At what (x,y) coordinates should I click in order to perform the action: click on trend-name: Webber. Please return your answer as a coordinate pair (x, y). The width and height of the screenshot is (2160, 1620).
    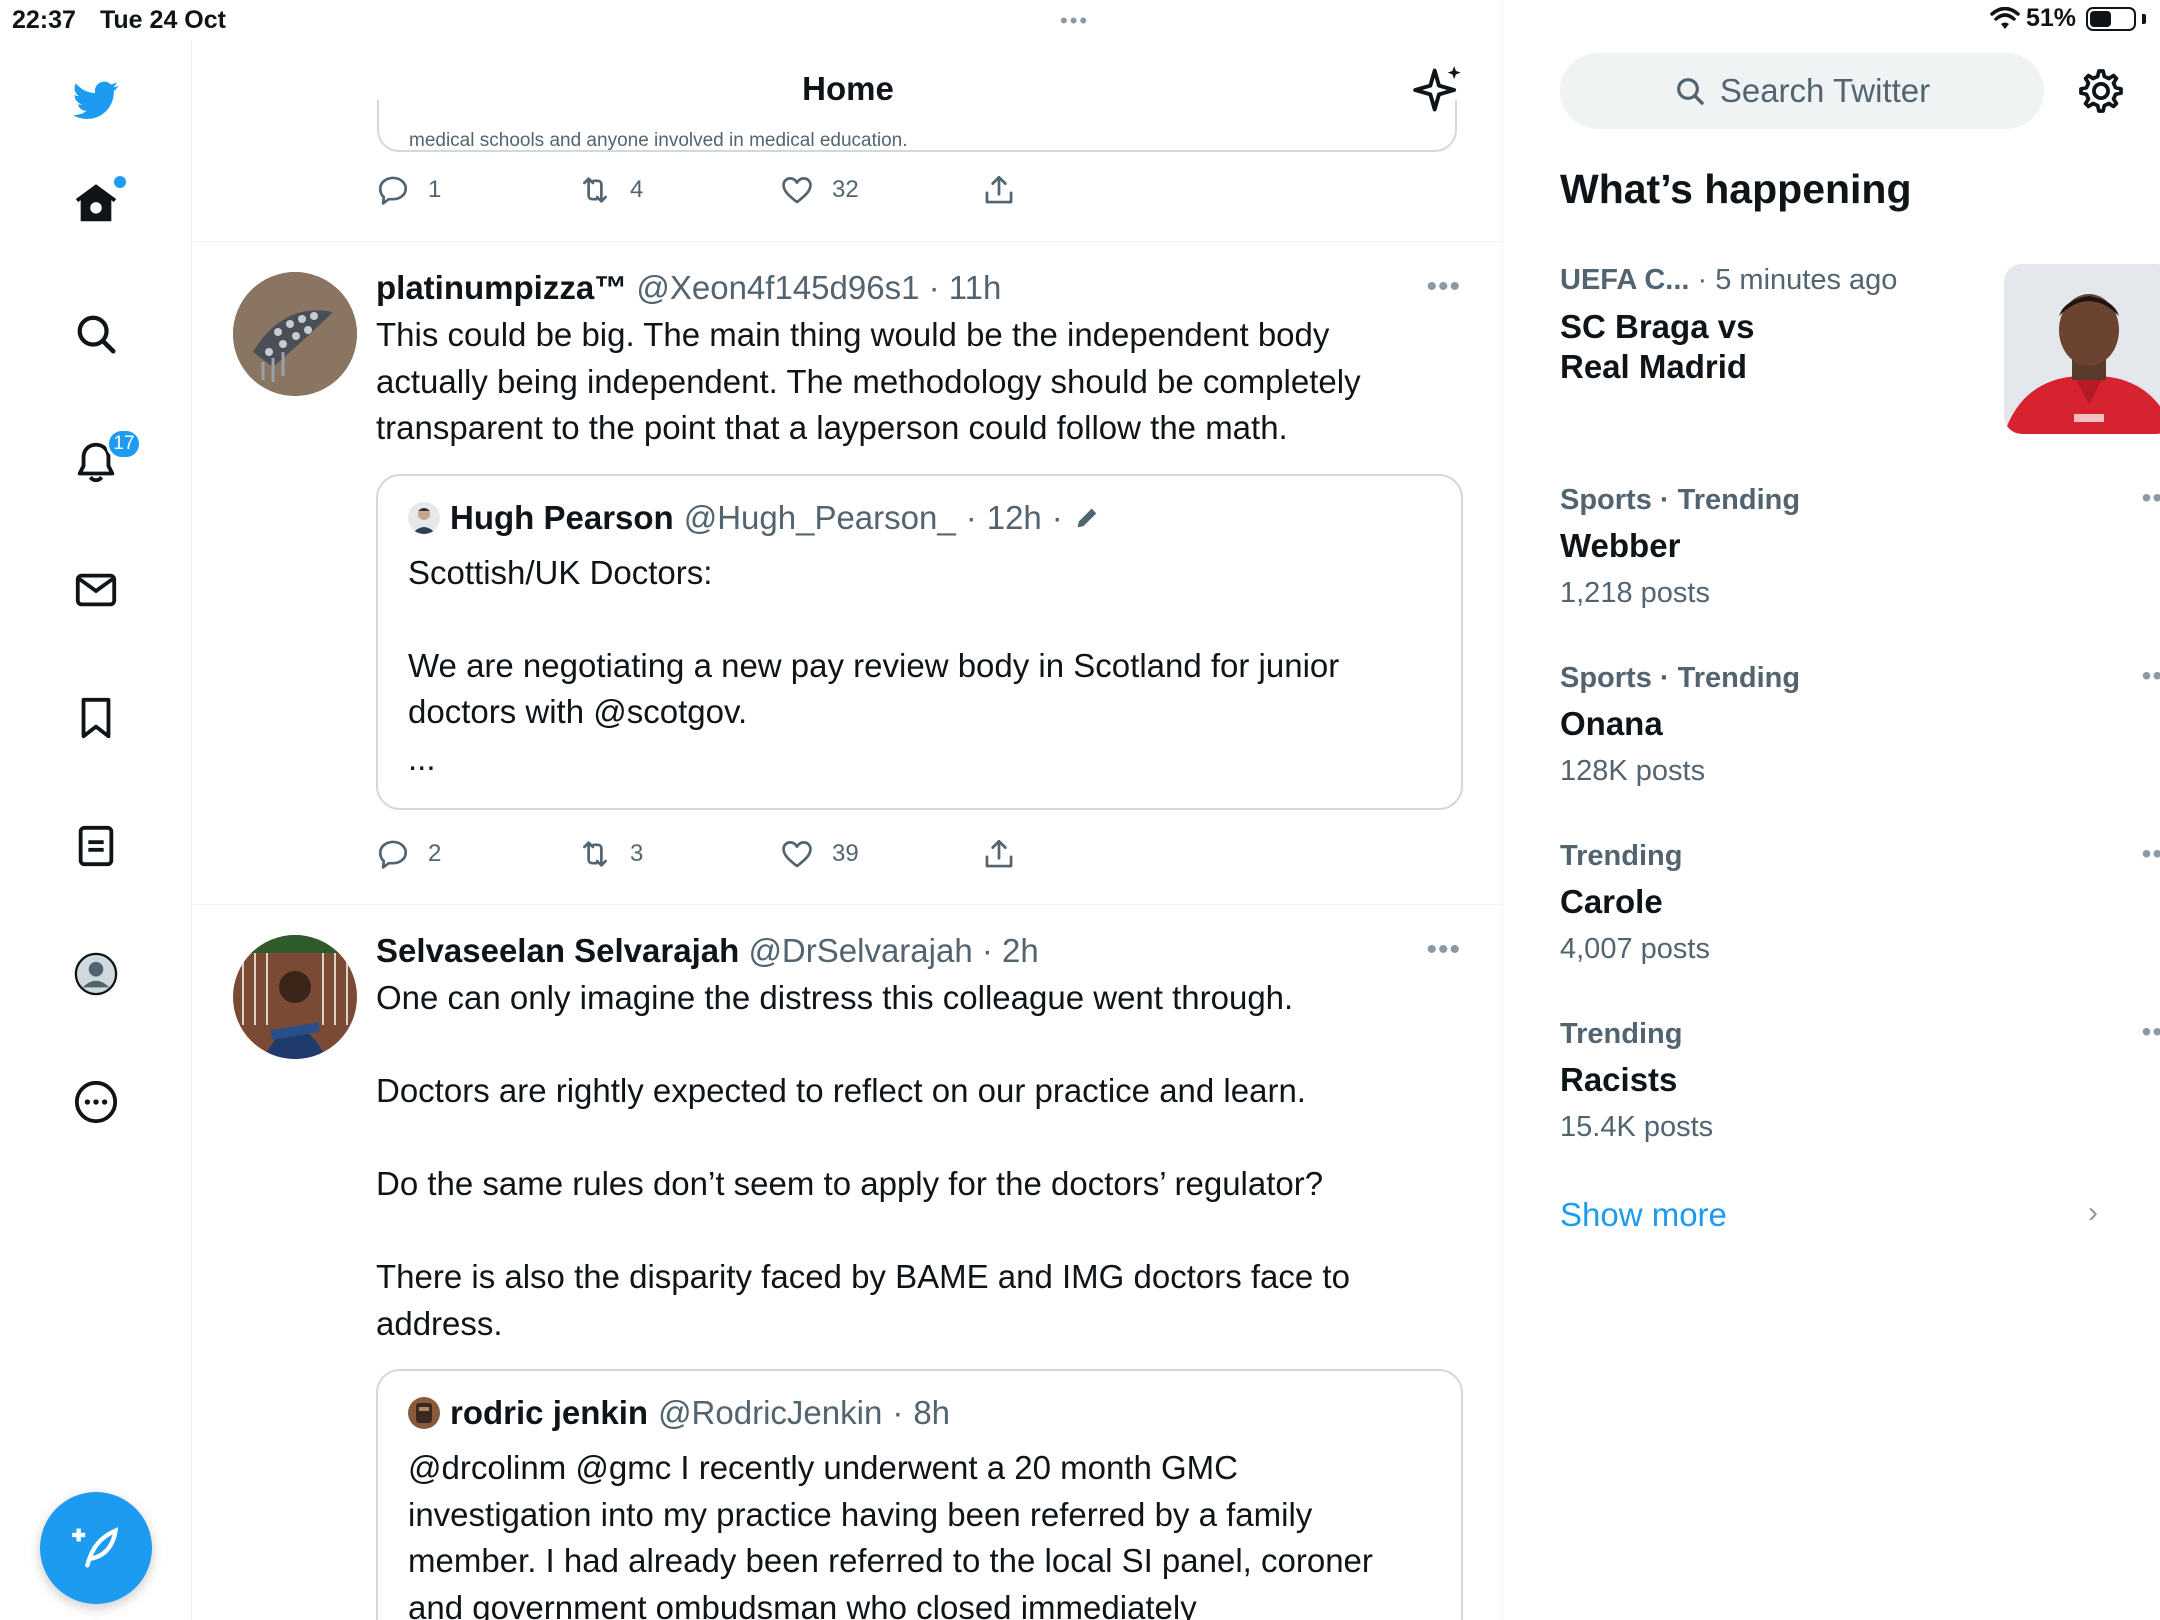
    Looking at the image, I should click on (1620, 545).